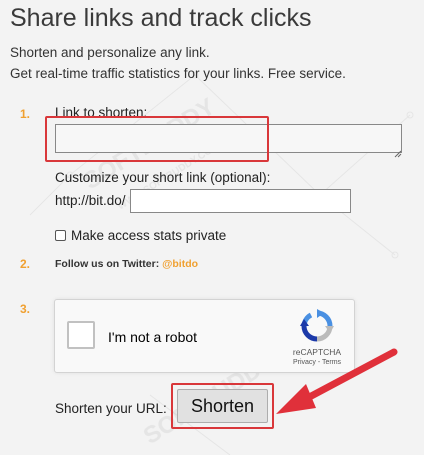 The height and width of the screenshot is (455, 424). What do you see at coordinates (111, 408) in the screenshot?
I see `shorten-label: Shorten your URL:` at bounding box center [111, 408].